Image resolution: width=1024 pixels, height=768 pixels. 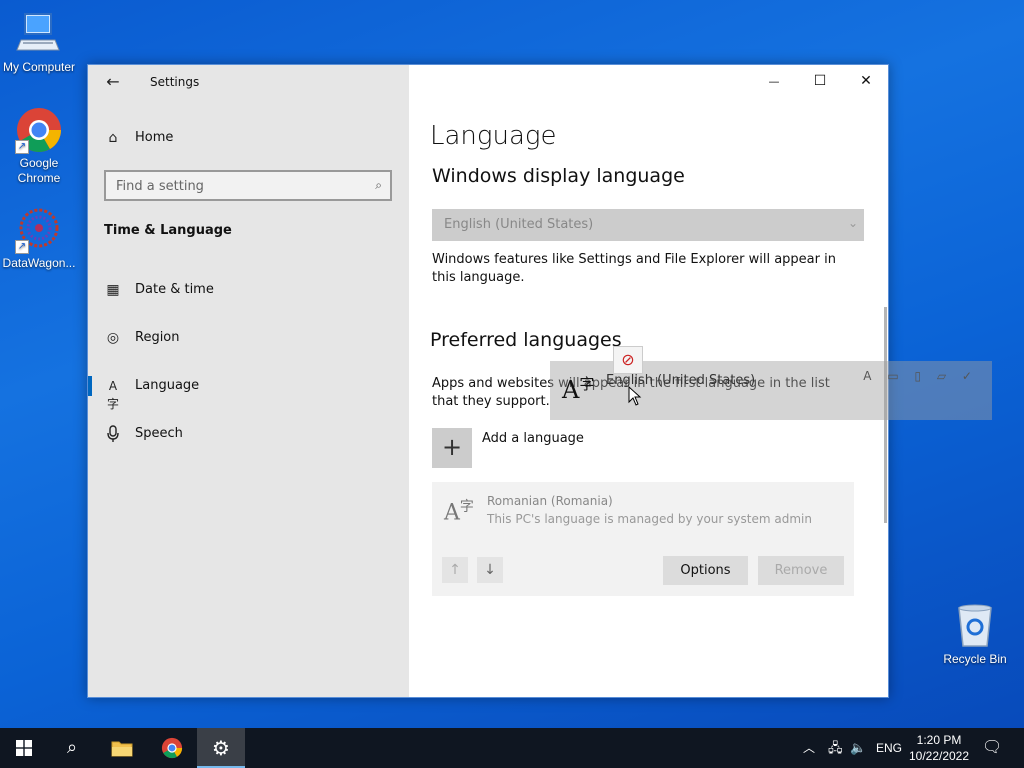 I want to click on arrow-up-icon: ↑, so click(x=455, y=570).